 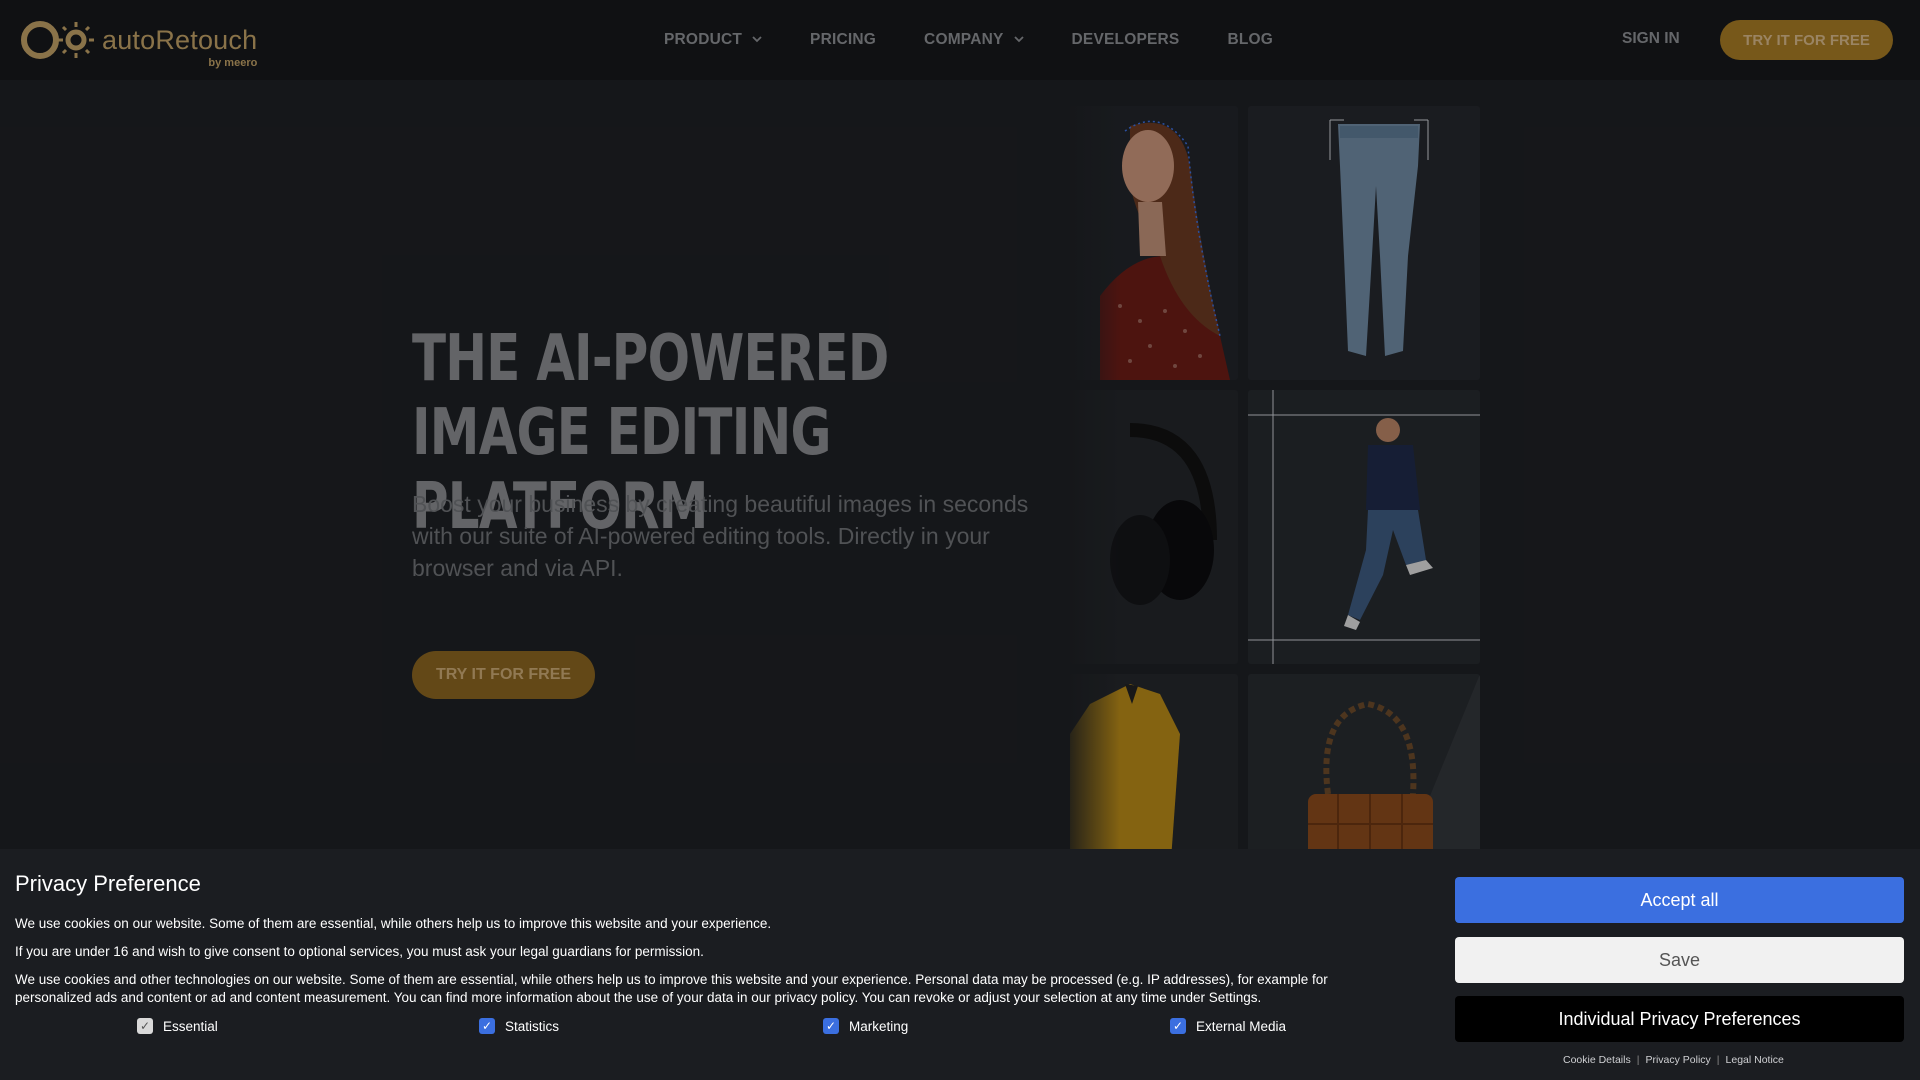 I want to click on nav-company: COMPANY, so click(x=974, y=40).